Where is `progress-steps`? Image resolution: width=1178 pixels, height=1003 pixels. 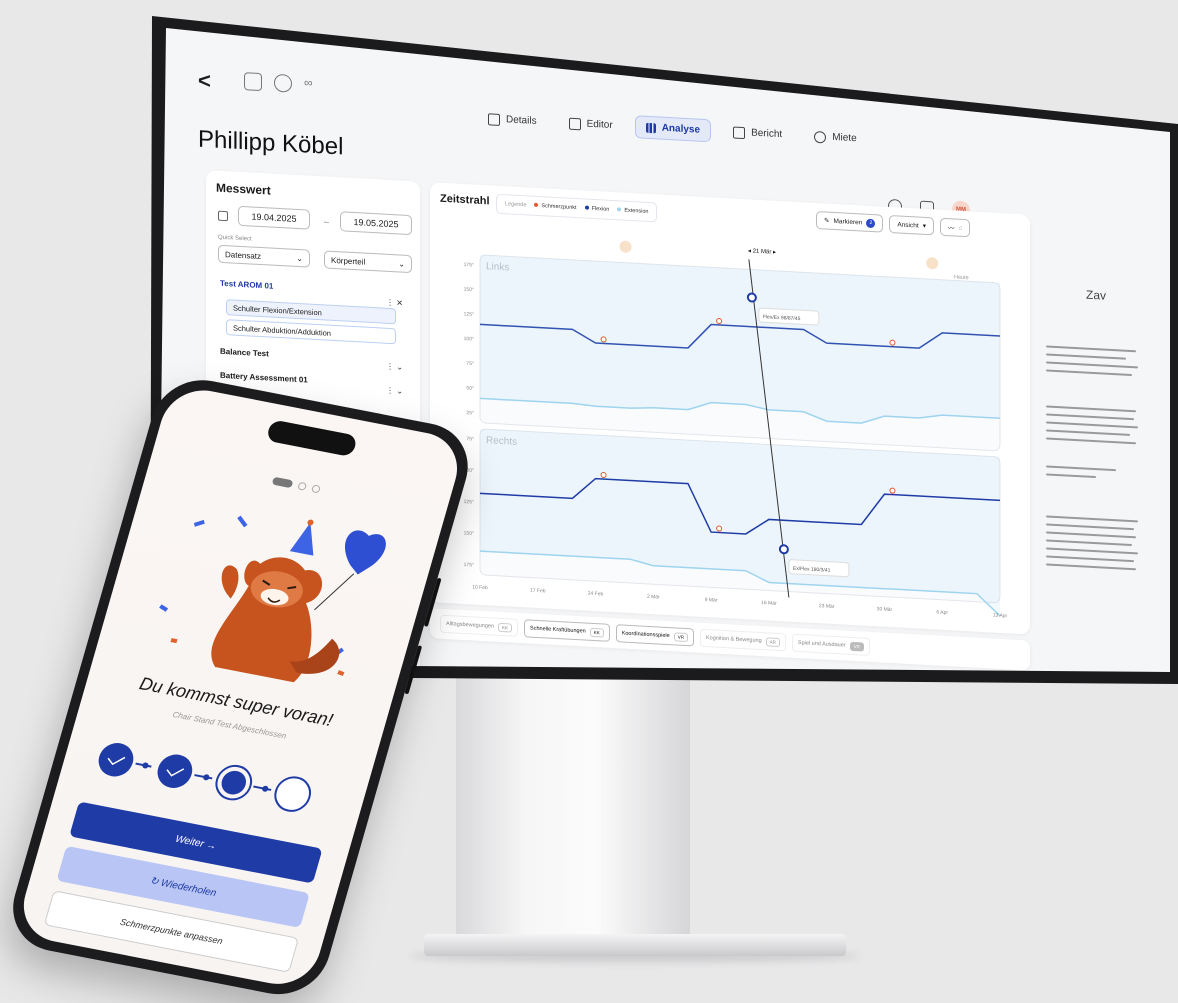
progress-steps is located at coordinates (205, 777).